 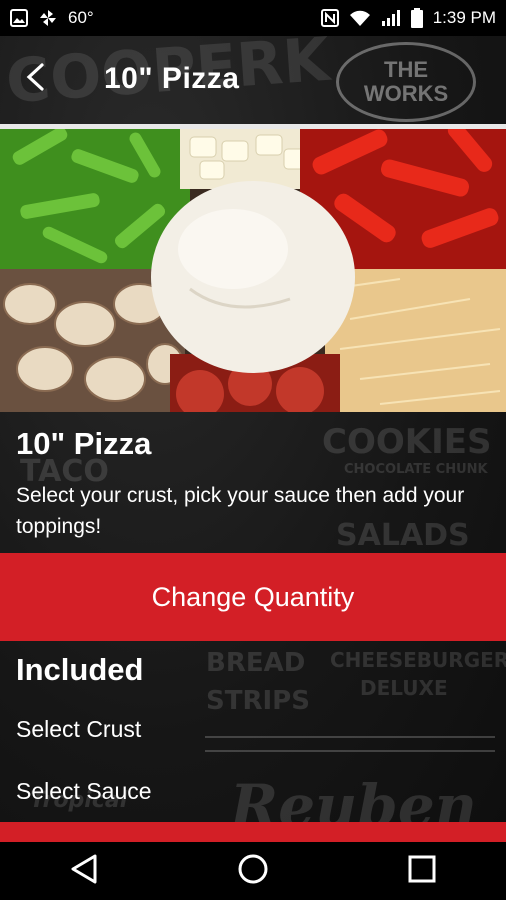 I want to click on nfc-icon, so click(x=329, y=18).